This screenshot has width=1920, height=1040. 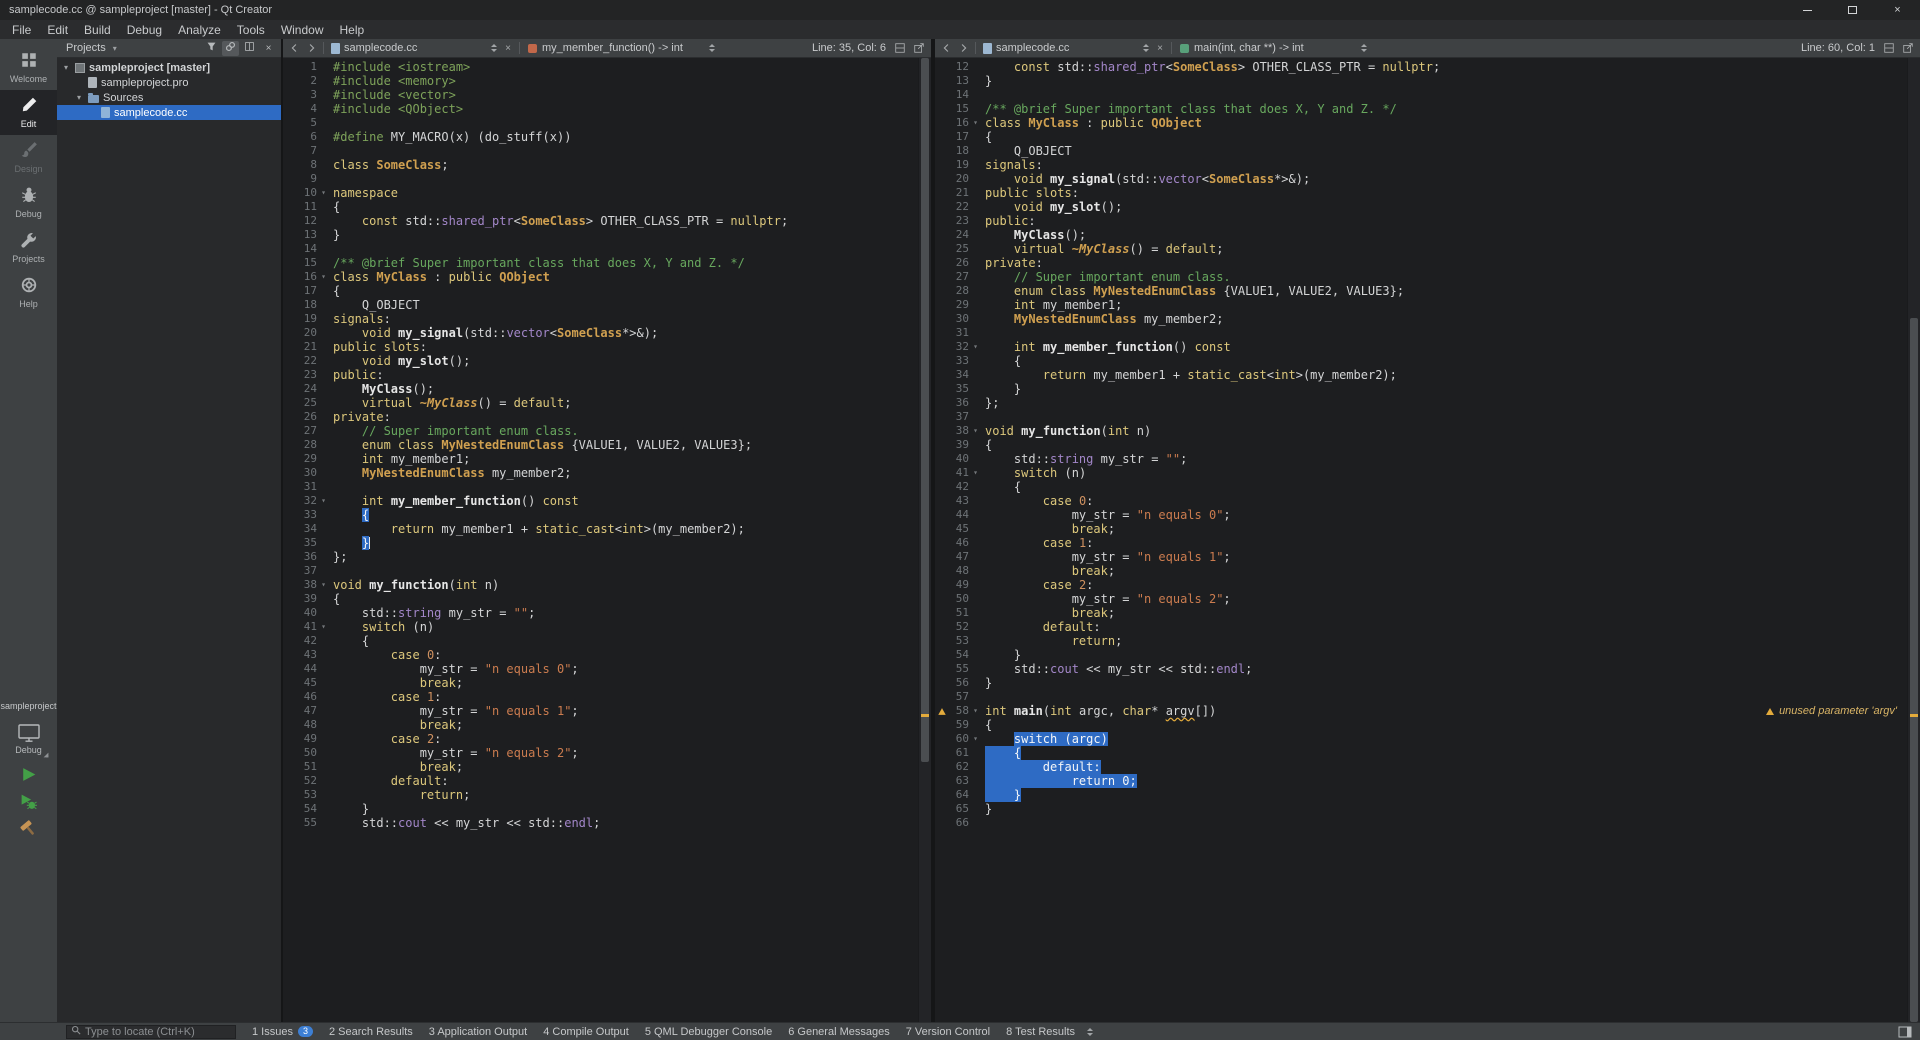 I want to click on panel-title: Projects, so click(x=83, y=48).